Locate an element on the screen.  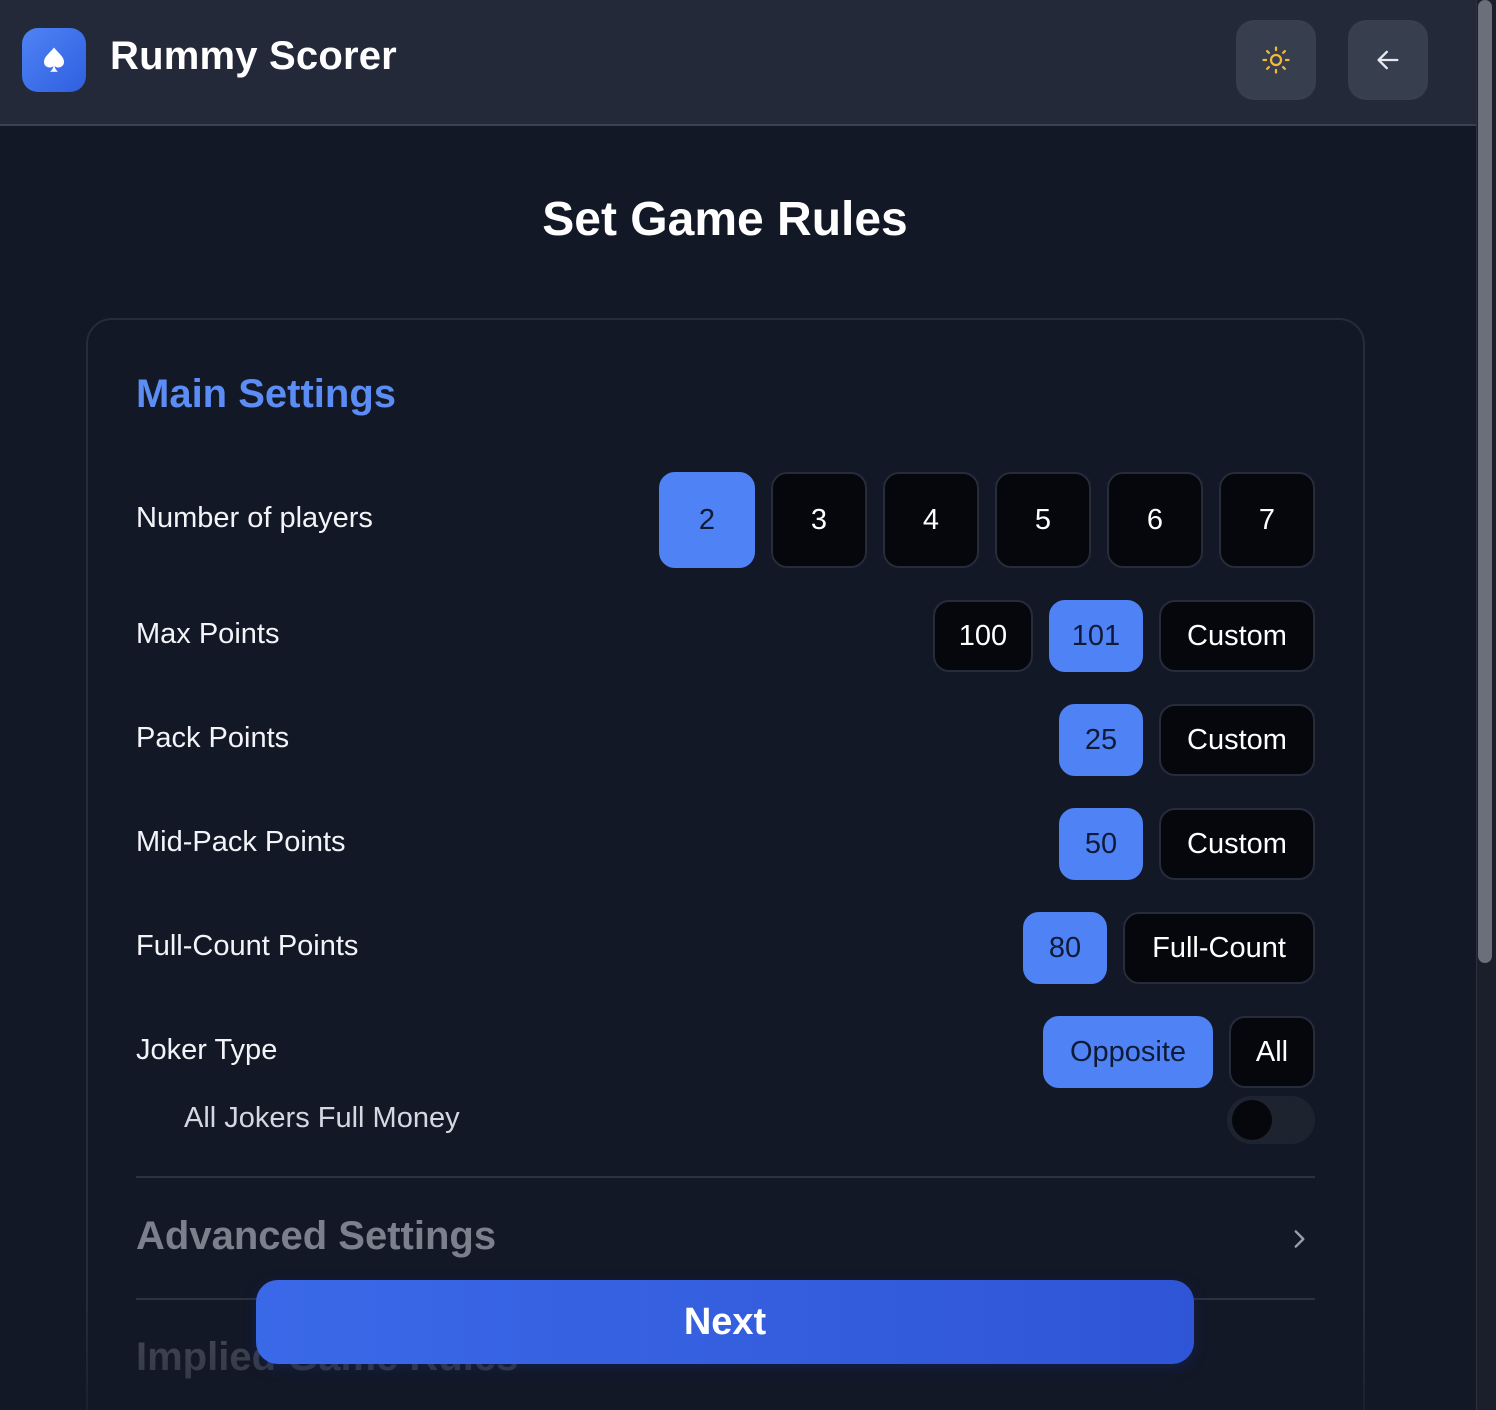
players-label: Number of players is located at coordinates (254, 518).